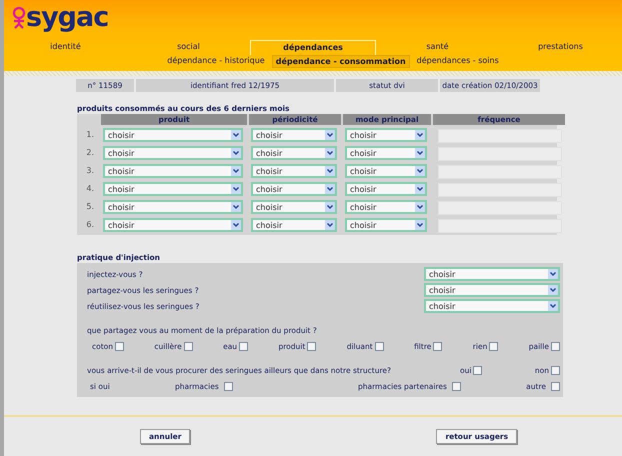 This screenshot has height=456, width=622. Describe the element at coordinates (90, 189) in the screenshot. I see `row-number: 4.` at that location.